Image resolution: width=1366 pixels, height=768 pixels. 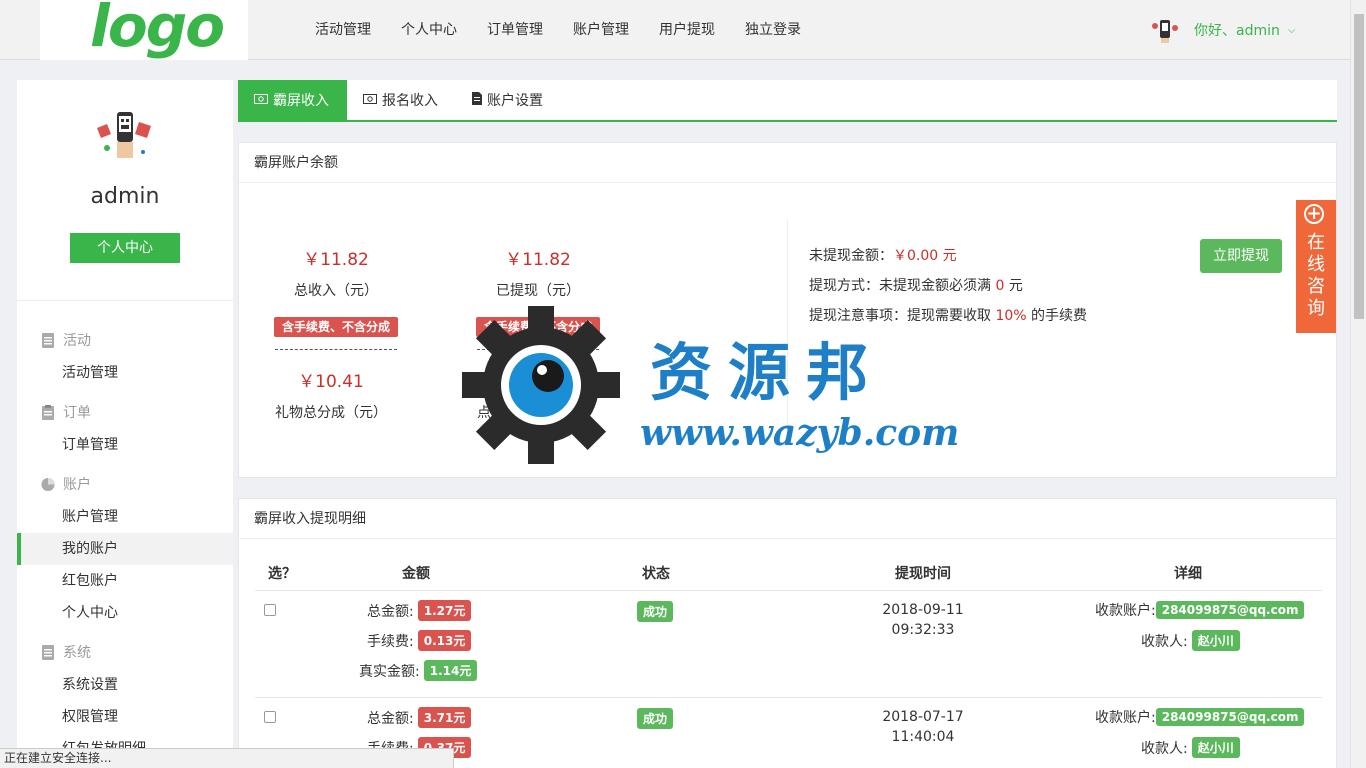 What do you see at coordinates (125, 717) in the screenshot?
I see `sidebar-item-permission-management: 权限管理` at bounding box center [125, 717].